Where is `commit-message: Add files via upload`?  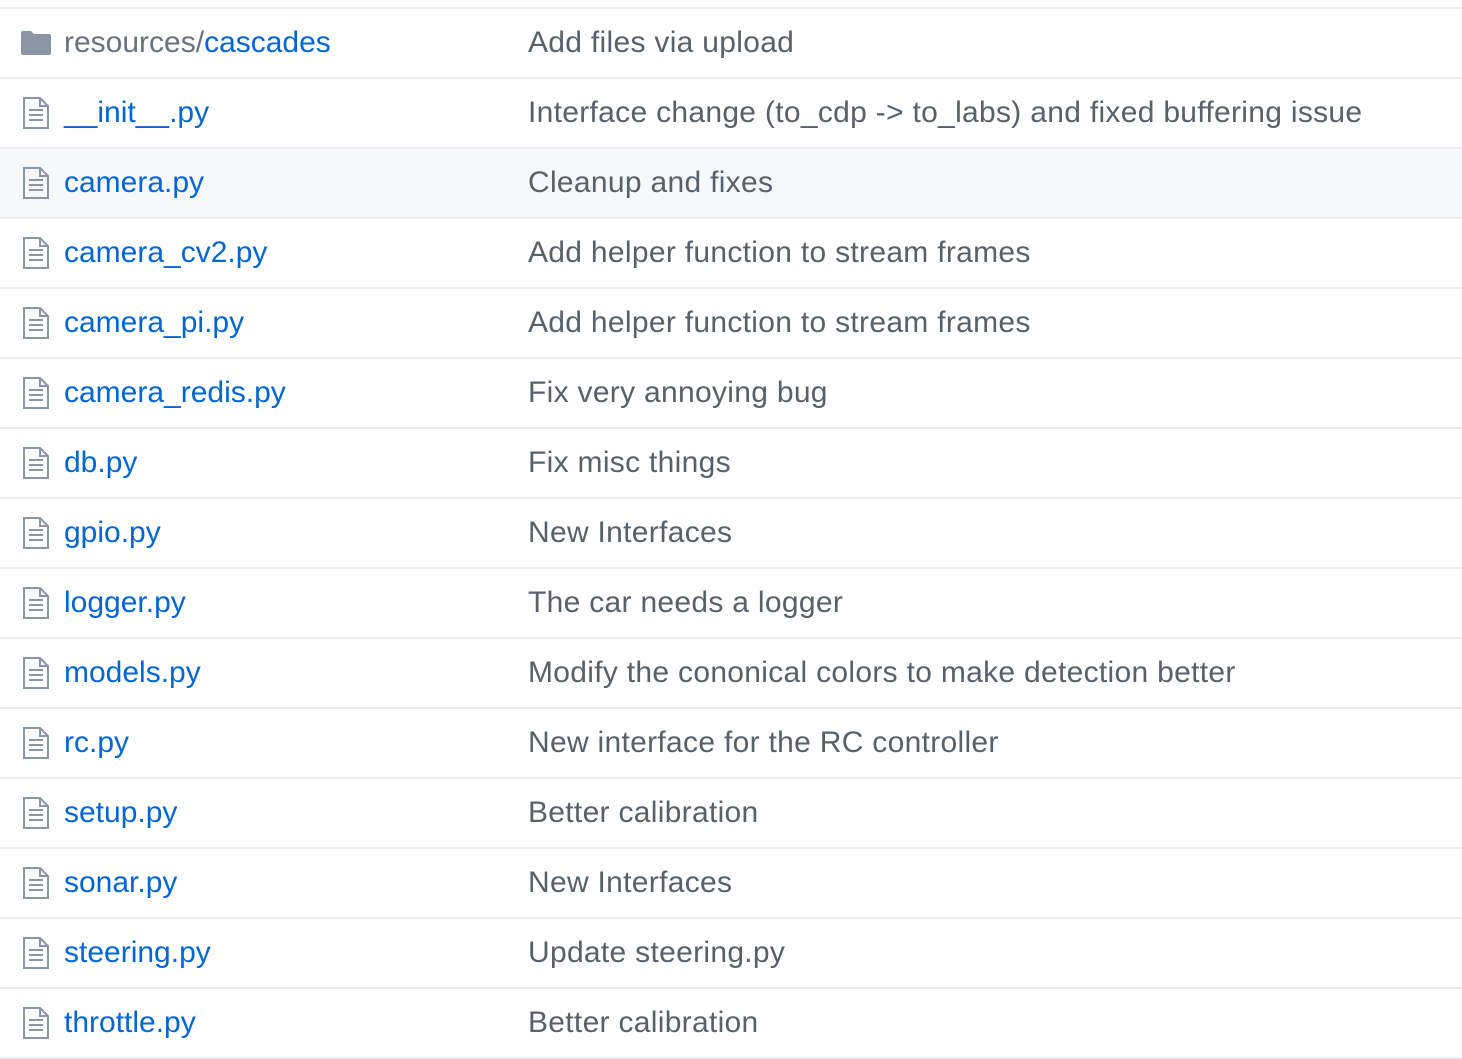 commit-message: Add files via upload is located at coordinates (661, 43).